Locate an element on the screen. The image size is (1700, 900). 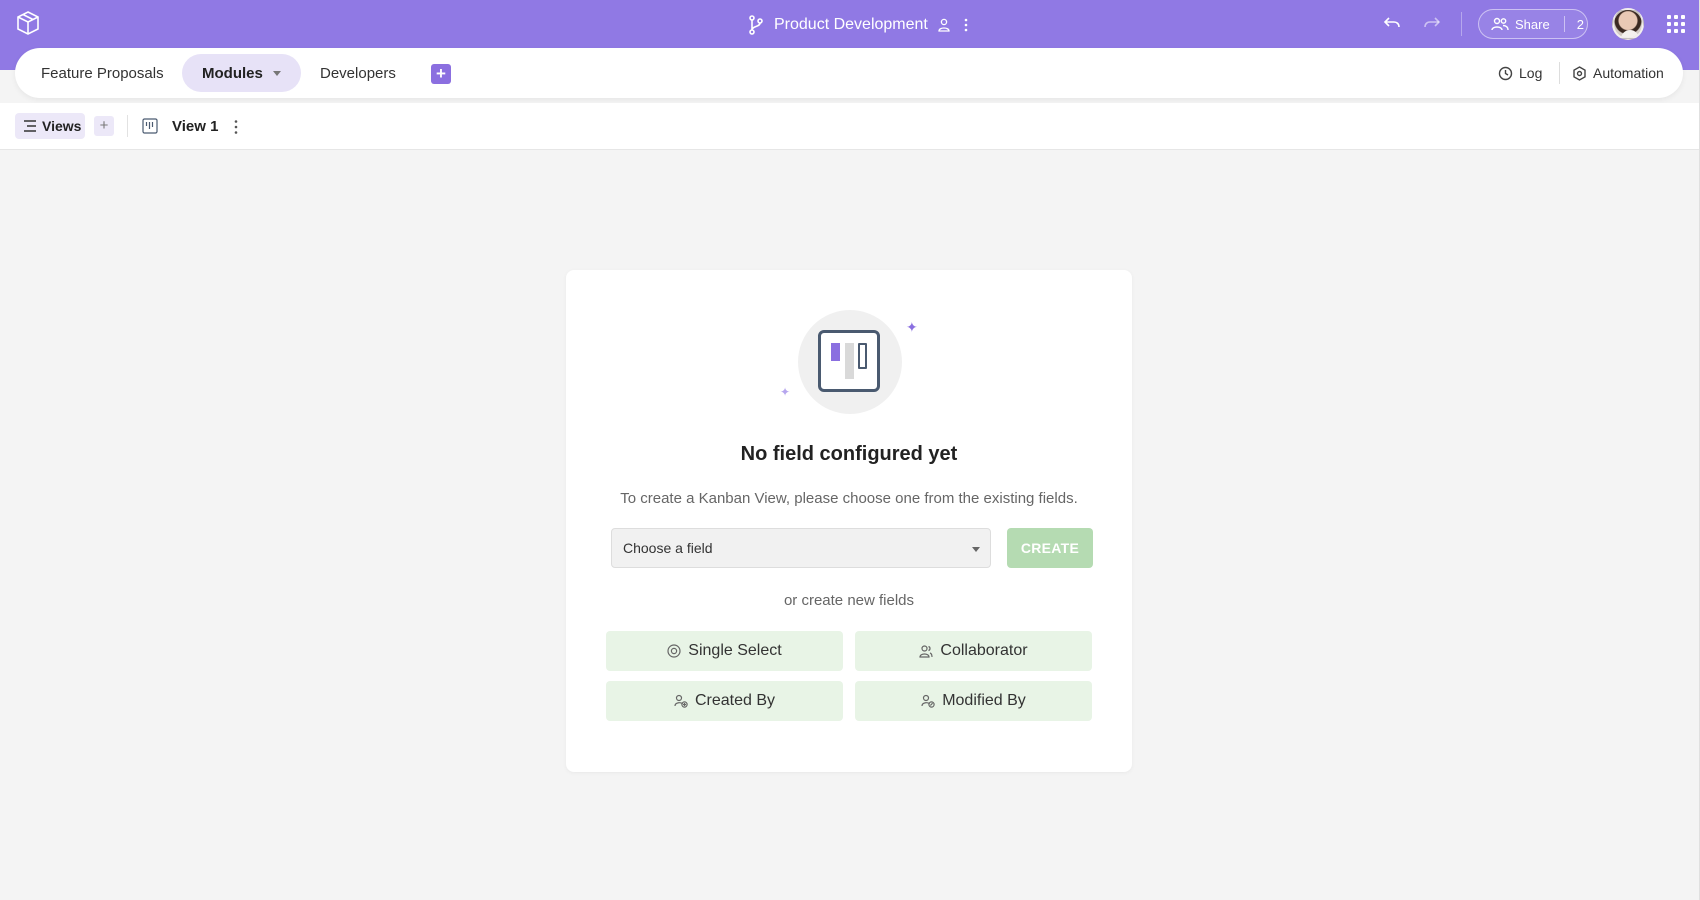
modified-by-button: Modified By is located at coordinates (973, 701).